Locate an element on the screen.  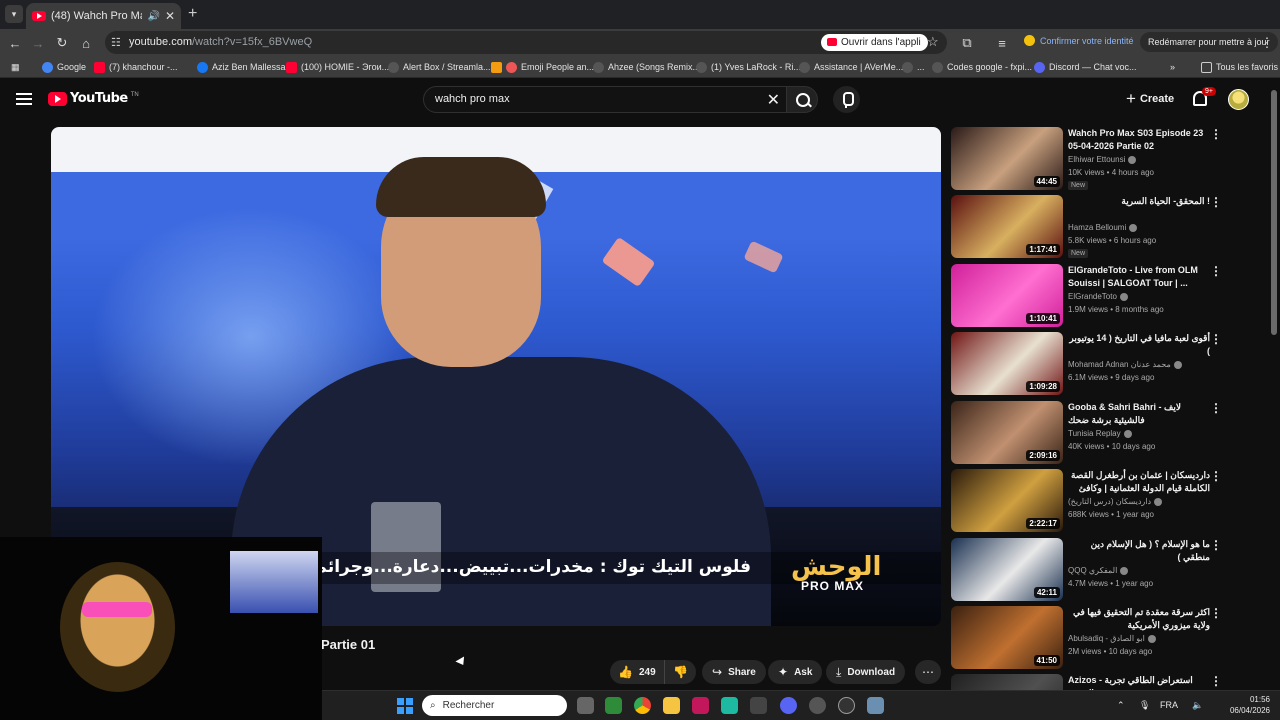
recommendation-thumbnail: 1:09:28 is located at coordinates (1007, 363).